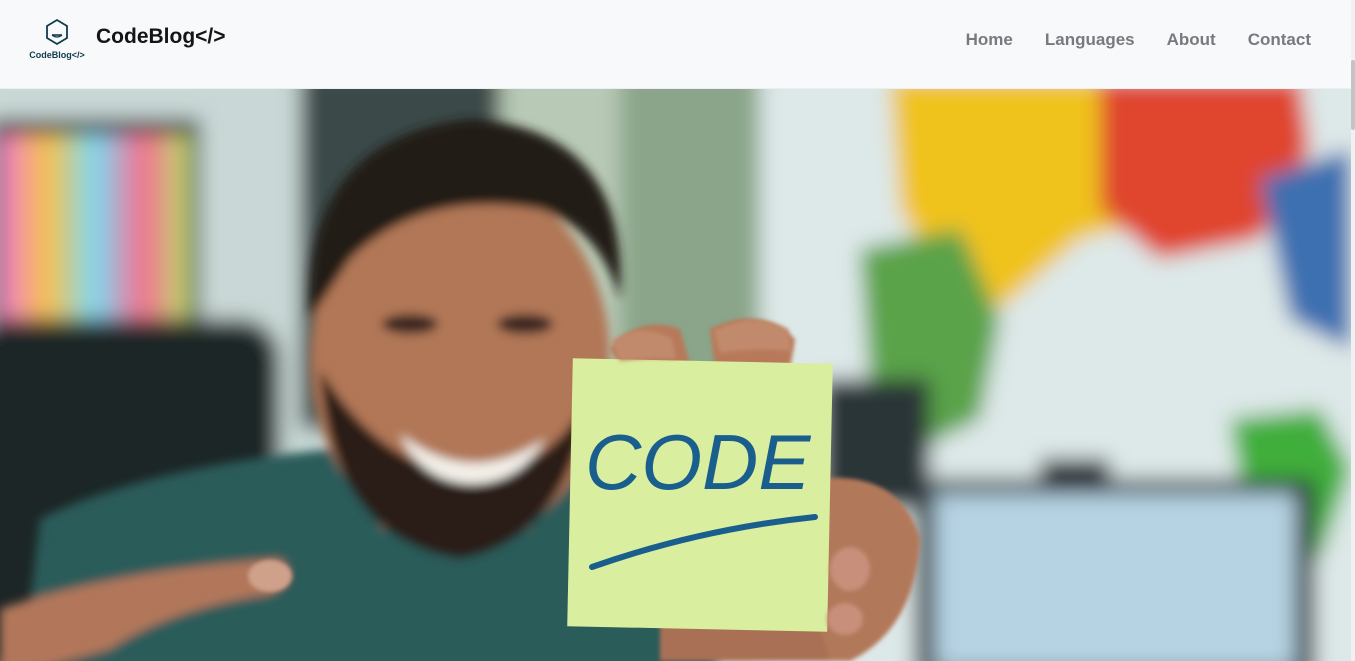 Image resolution: width=1355 pixels, height=661 pixels. What do you see at coordinates (698, 462) in the screenshot?
I see `note-code-text: CODE` at bounding box center [698, 462].